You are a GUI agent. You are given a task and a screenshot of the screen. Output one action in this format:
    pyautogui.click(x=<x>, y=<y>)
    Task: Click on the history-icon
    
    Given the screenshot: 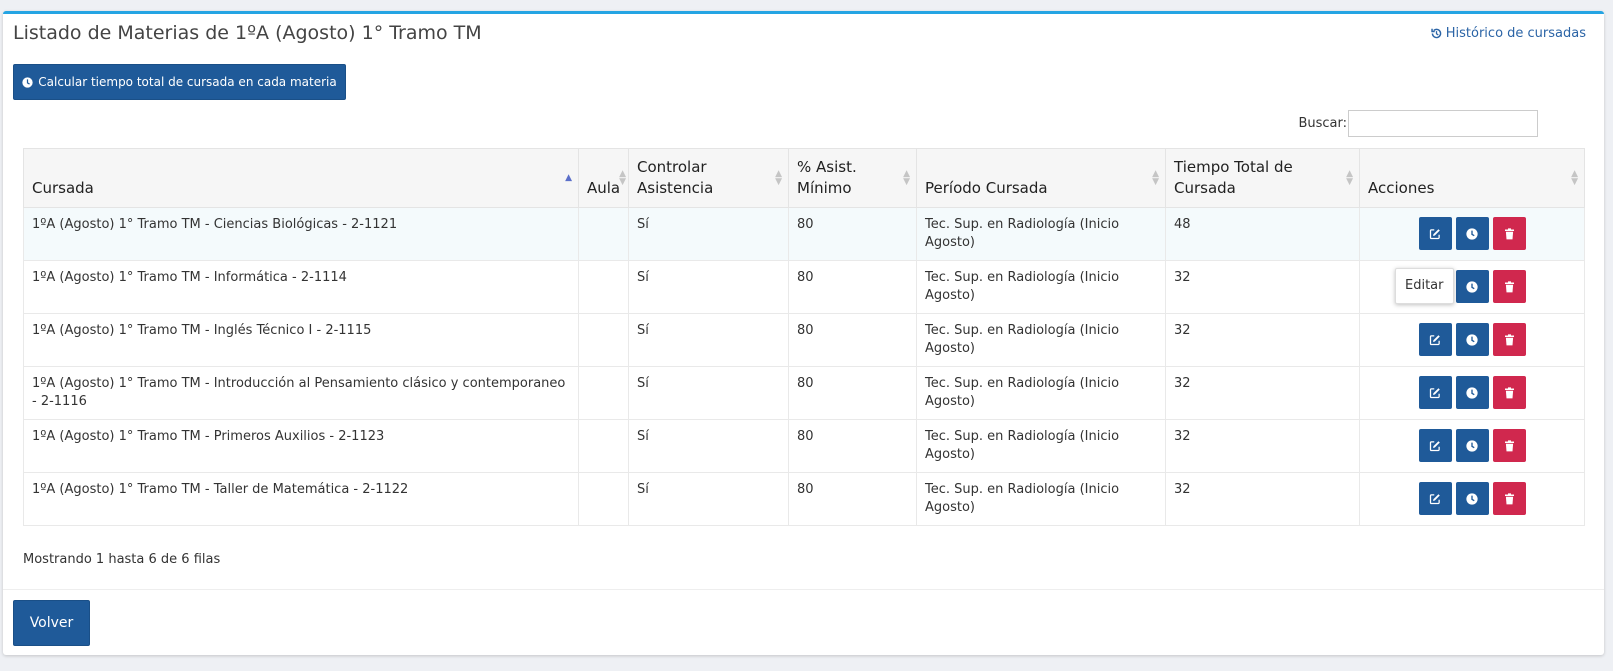 What is the action you would take?
    pyautogui.click(x=1436, y=33)
    